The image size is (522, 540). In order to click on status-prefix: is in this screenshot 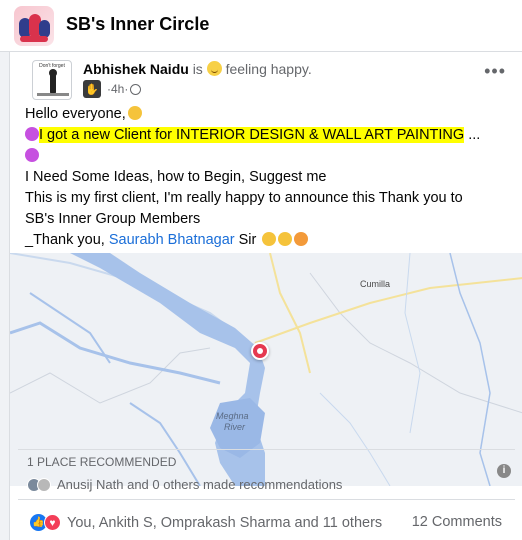, I will do `click(197, 69)`.